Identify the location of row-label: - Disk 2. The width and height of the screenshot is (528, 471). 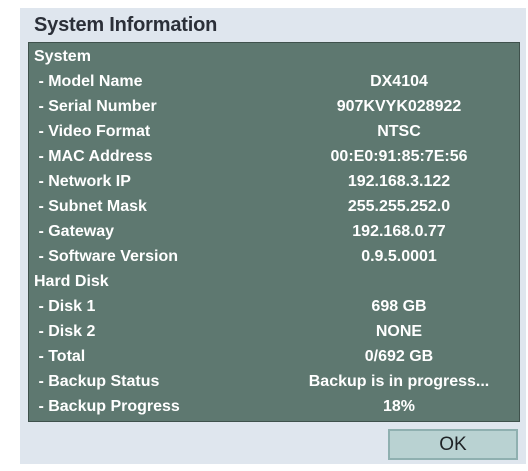
(65, 331).